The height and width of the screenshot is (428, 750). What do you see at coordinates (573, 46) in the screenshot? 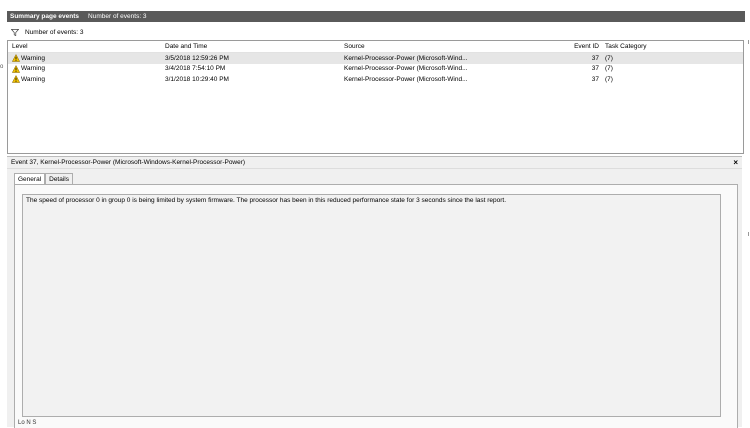
I see `col-event-id: Event ID` at bounding box center [573, 46].